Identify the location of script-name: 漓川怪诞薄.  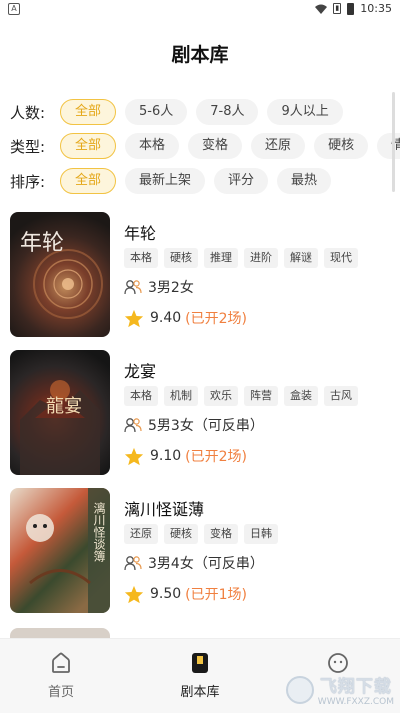
(164, 508).